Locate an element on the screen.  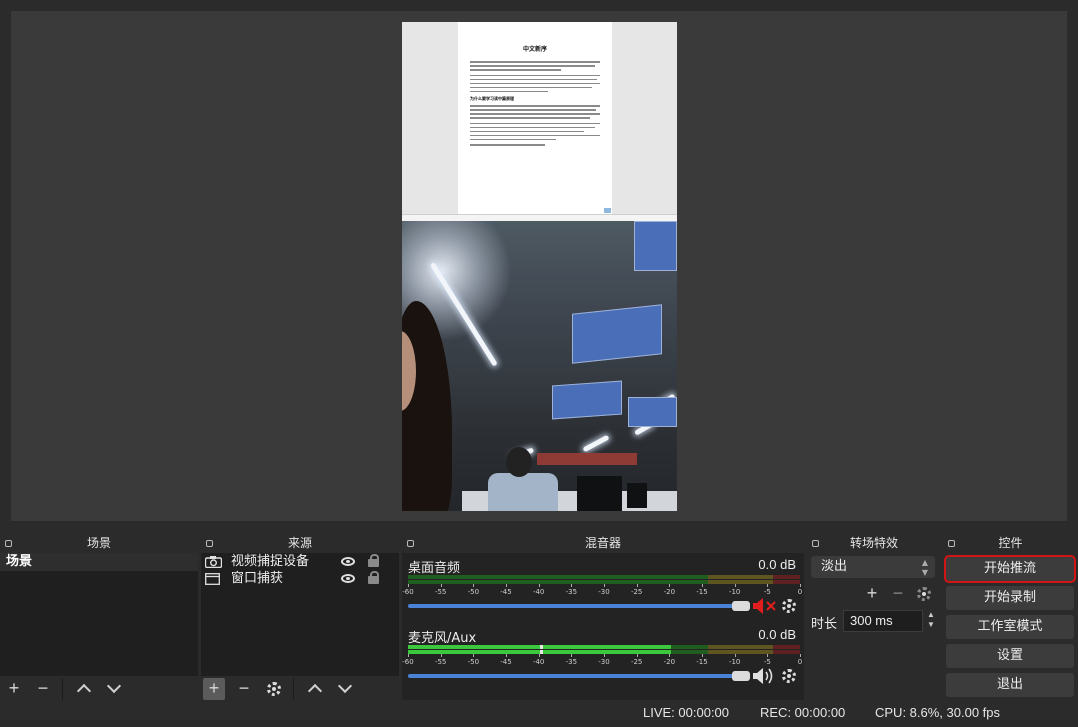
speaker-icon is located at coordinates (765, 677).